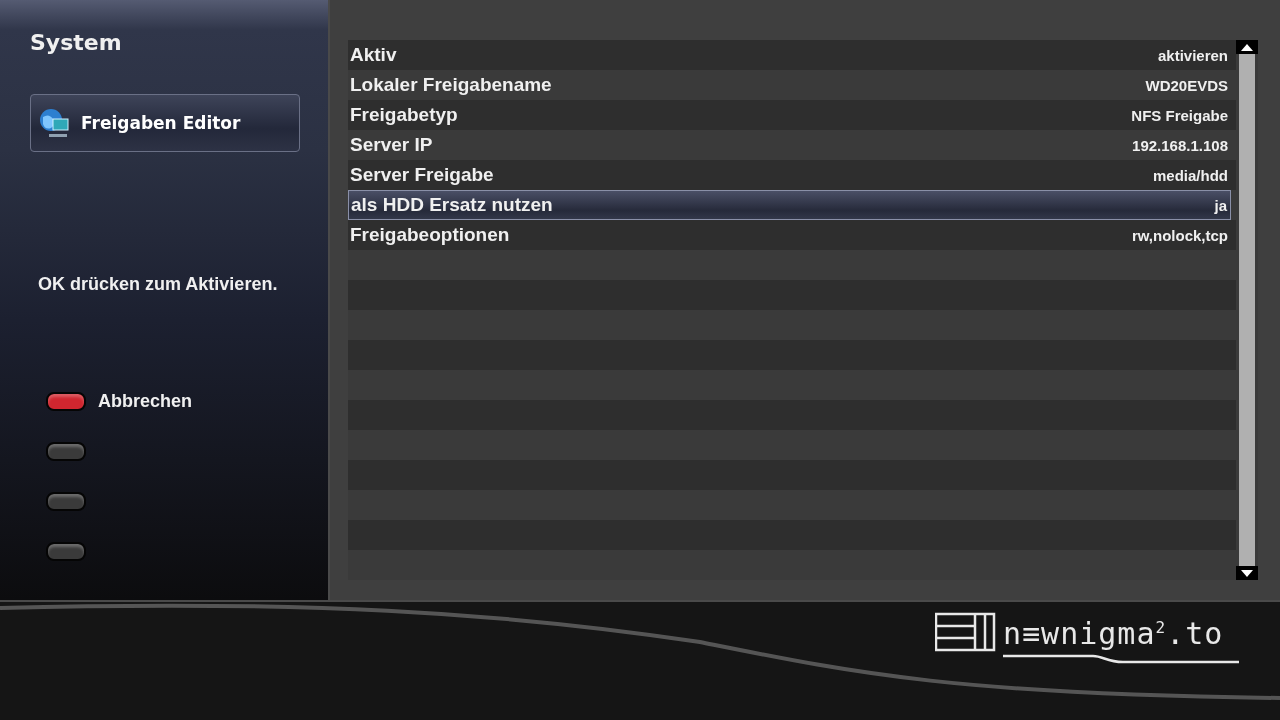  Describe the element at coordinates (1179, 115) in the screenshot. I see `setting-value: NFS Freigabe` at that location.